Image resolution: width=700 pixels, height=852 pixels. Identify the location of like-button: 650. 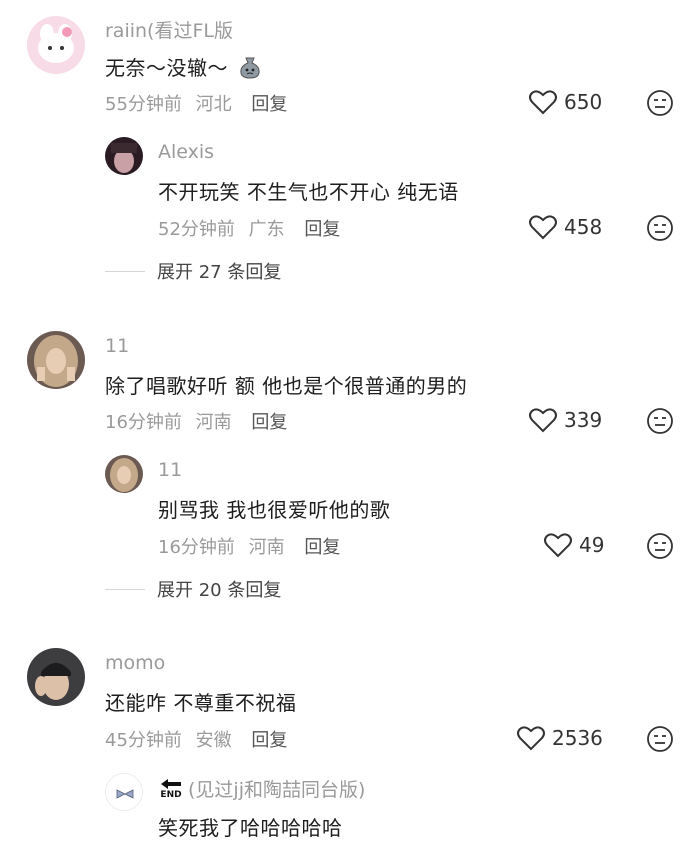
(565, 101).